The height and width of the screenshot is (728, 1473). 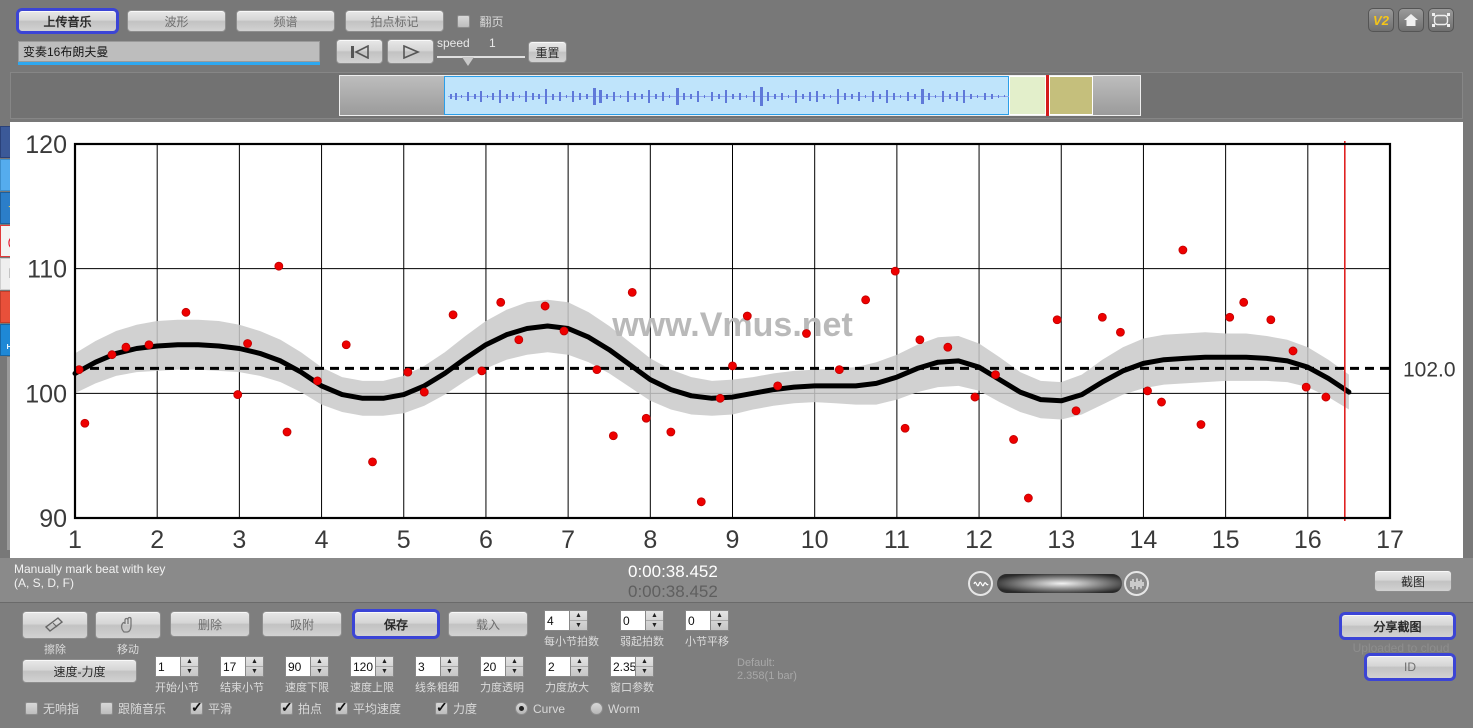 I want to click on volume-control, so click(x=1058, y=584).